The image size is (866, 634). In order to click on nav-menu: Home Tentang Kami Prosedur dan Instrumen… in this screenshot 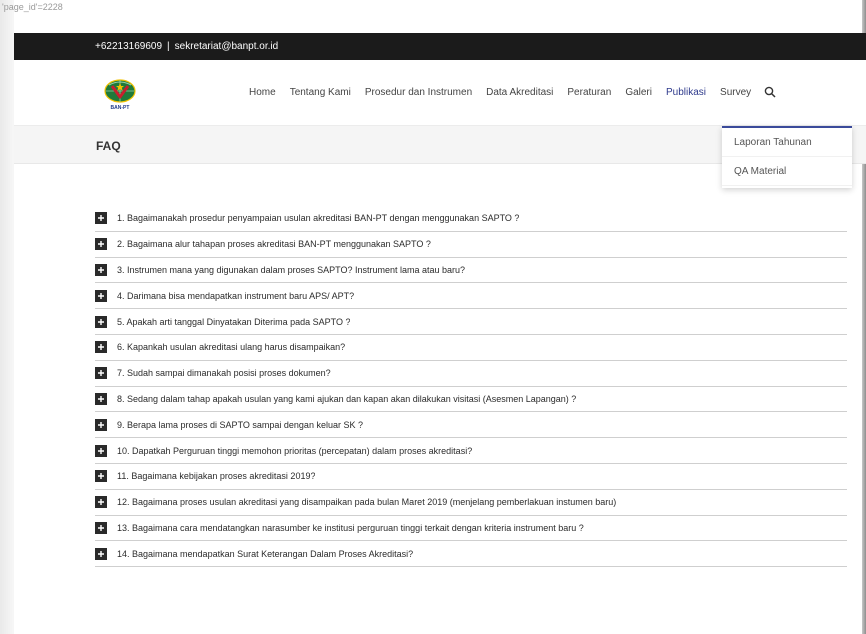, I will do `click(509, 92)`.